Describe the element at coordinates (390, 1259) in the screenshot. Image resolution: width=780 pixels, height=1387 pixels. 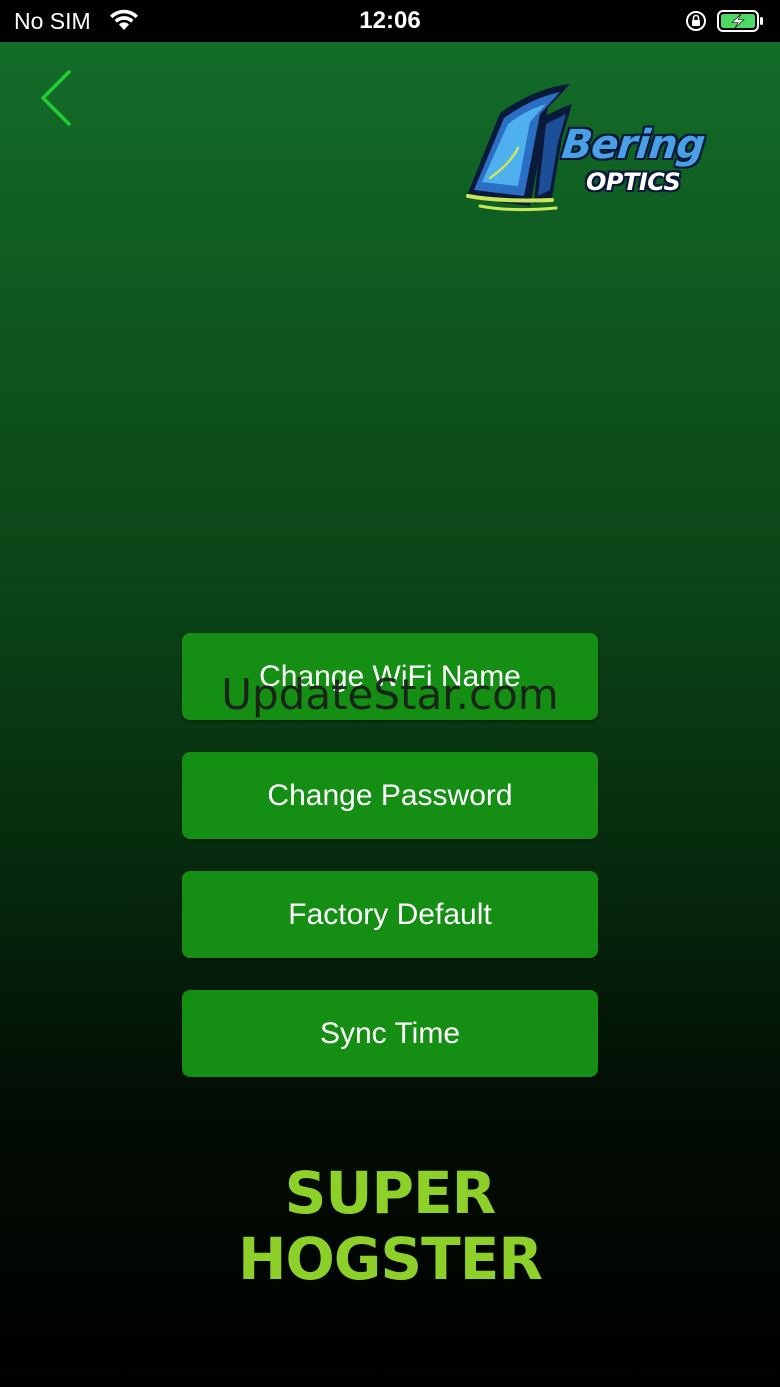
I see `product-title-line2: HOGSTER` at that location.